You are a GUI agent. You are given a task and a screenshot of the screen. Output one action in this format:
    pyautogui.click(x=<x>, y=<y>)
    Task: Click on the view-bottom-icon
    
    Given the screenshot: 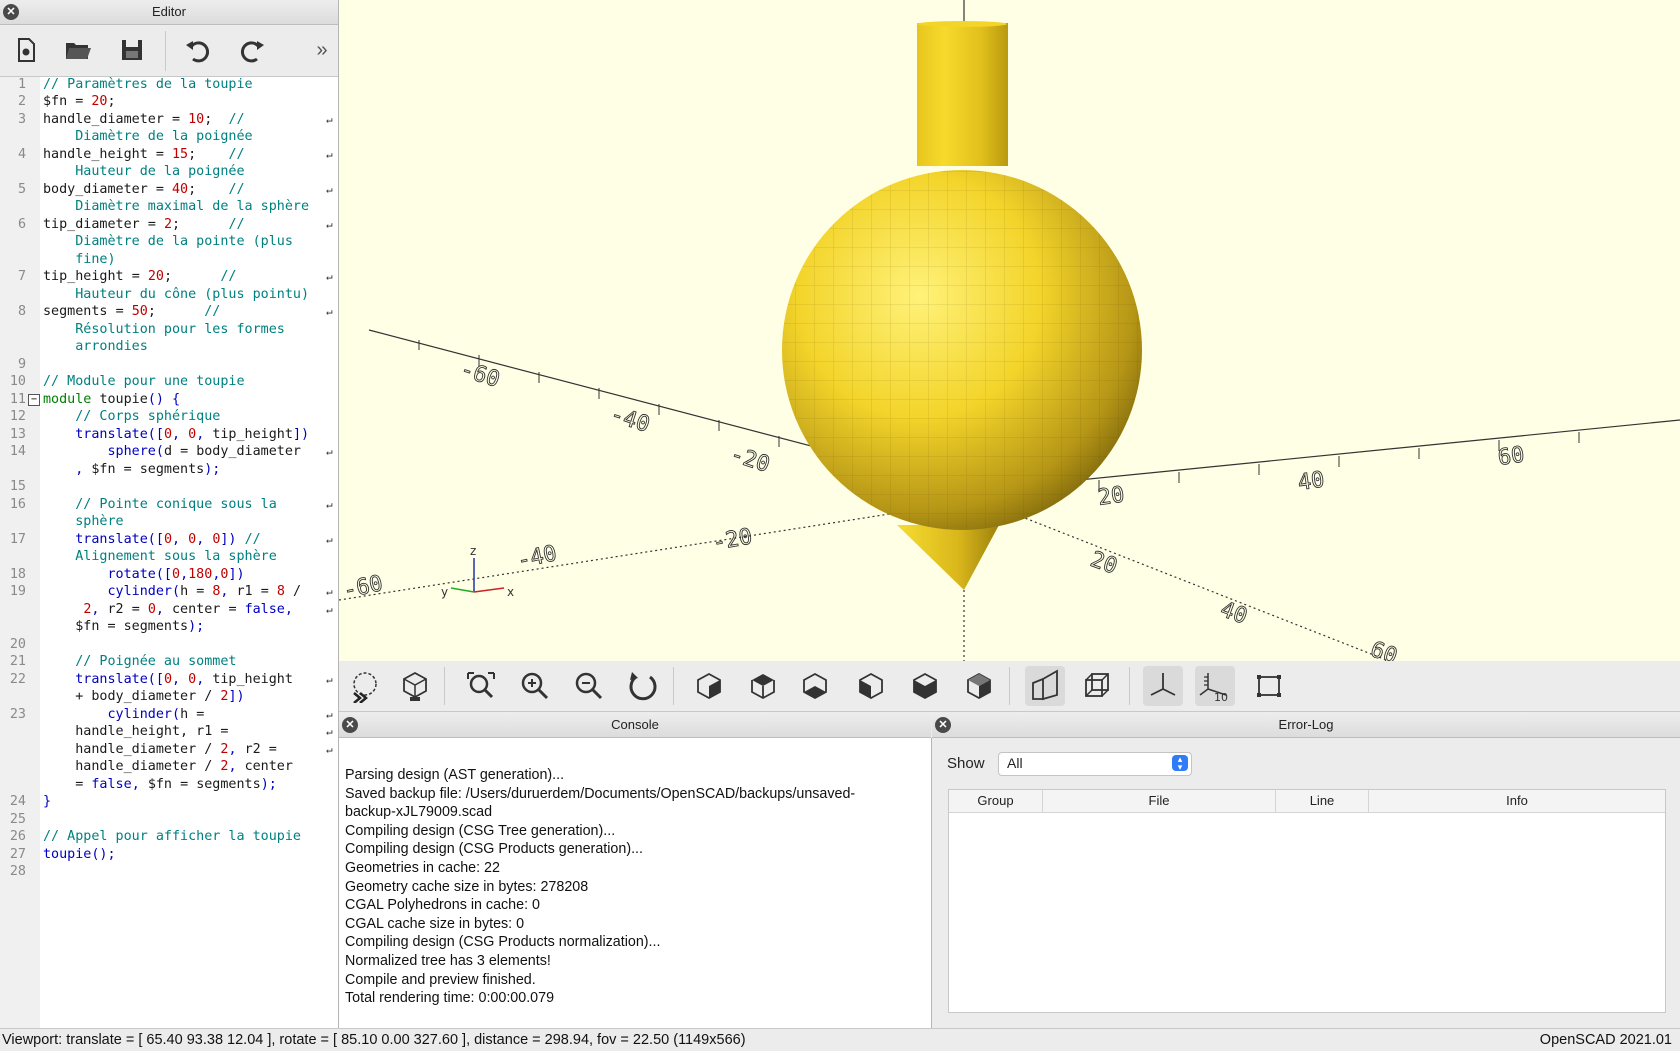 What is the action you would take?
    pyautogui.click(x=815, y=686)
    